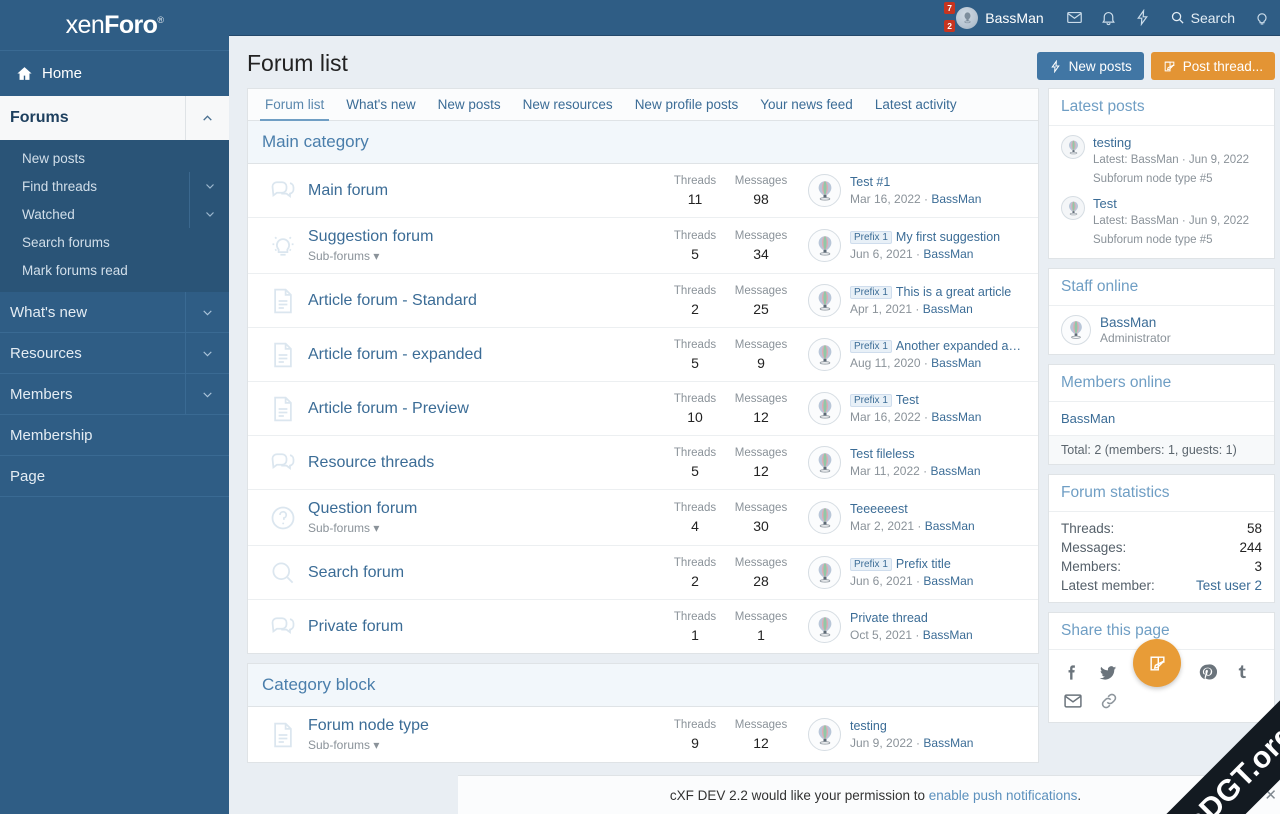 Image resolution: width=1280 pixels, height=814 pixels. I want to click on bell-icon, so click(1109, 18).